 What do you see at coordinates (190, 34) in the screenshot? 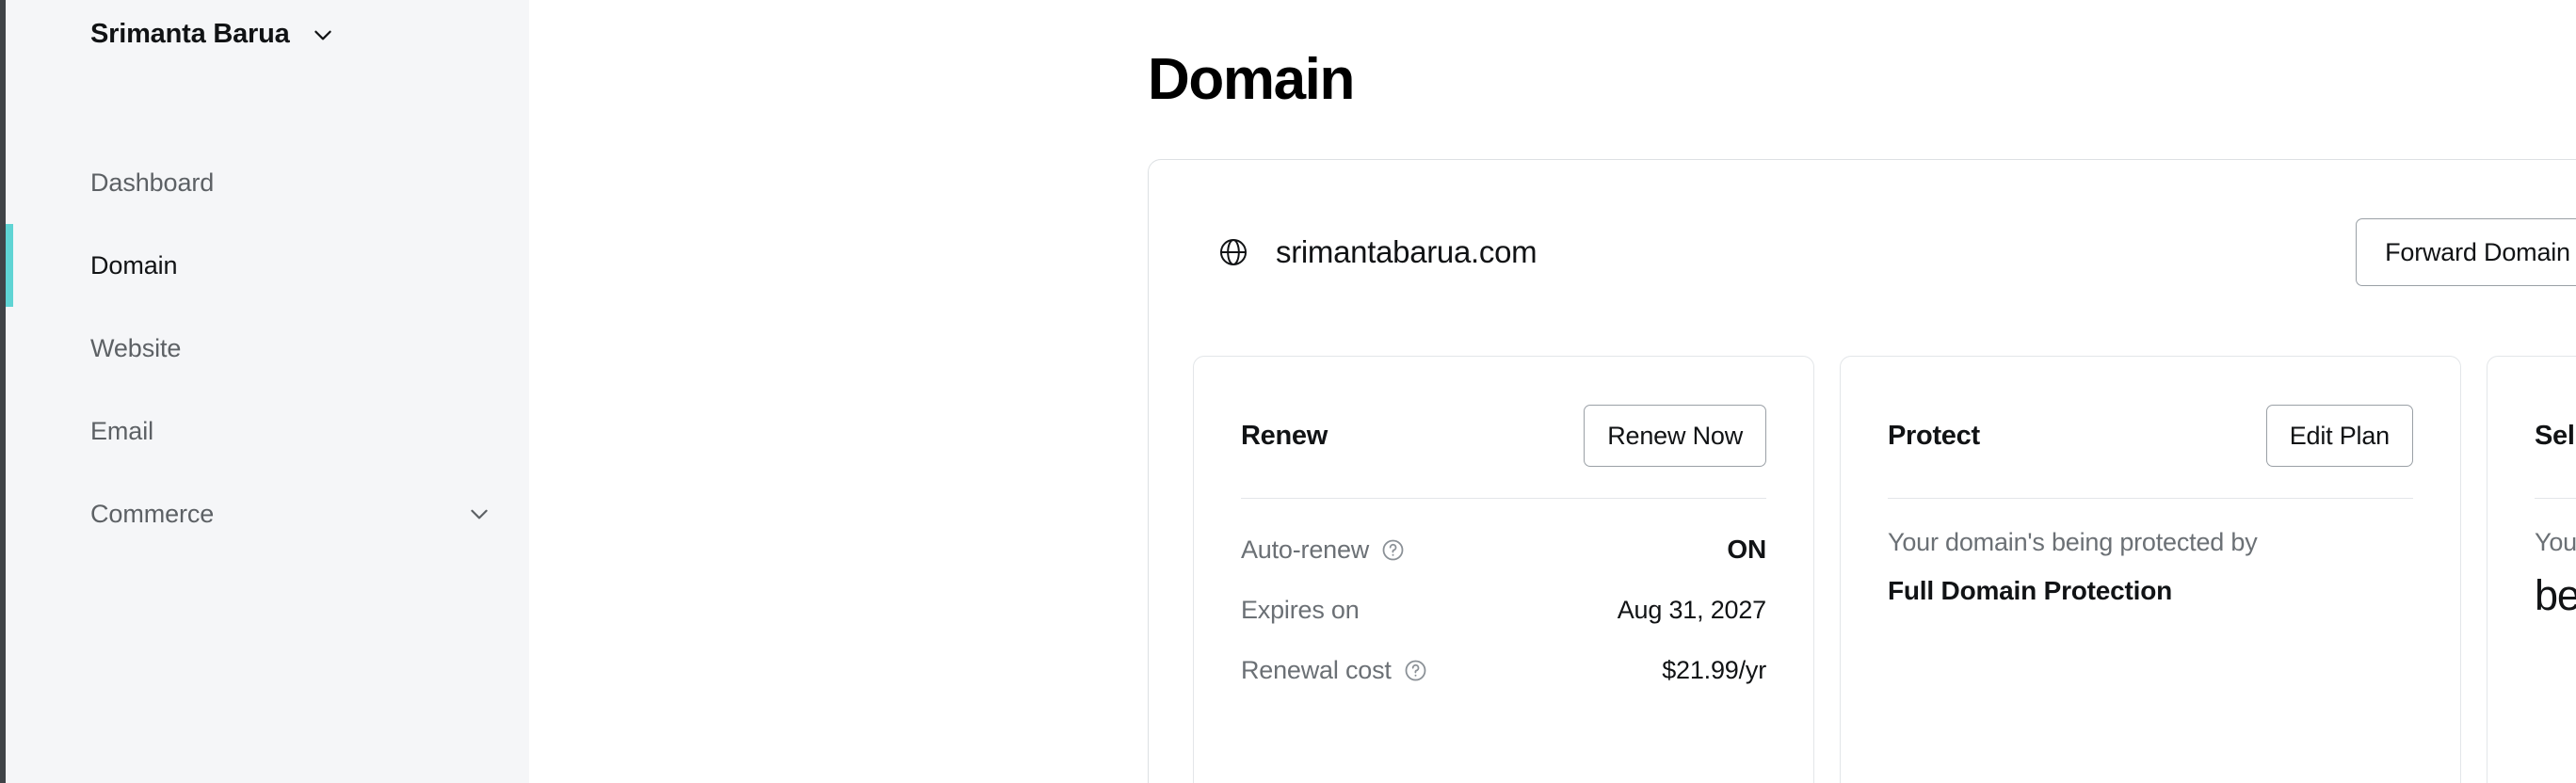
I see `account-name: Srimanta Barua` at bounding box center [190, 34].